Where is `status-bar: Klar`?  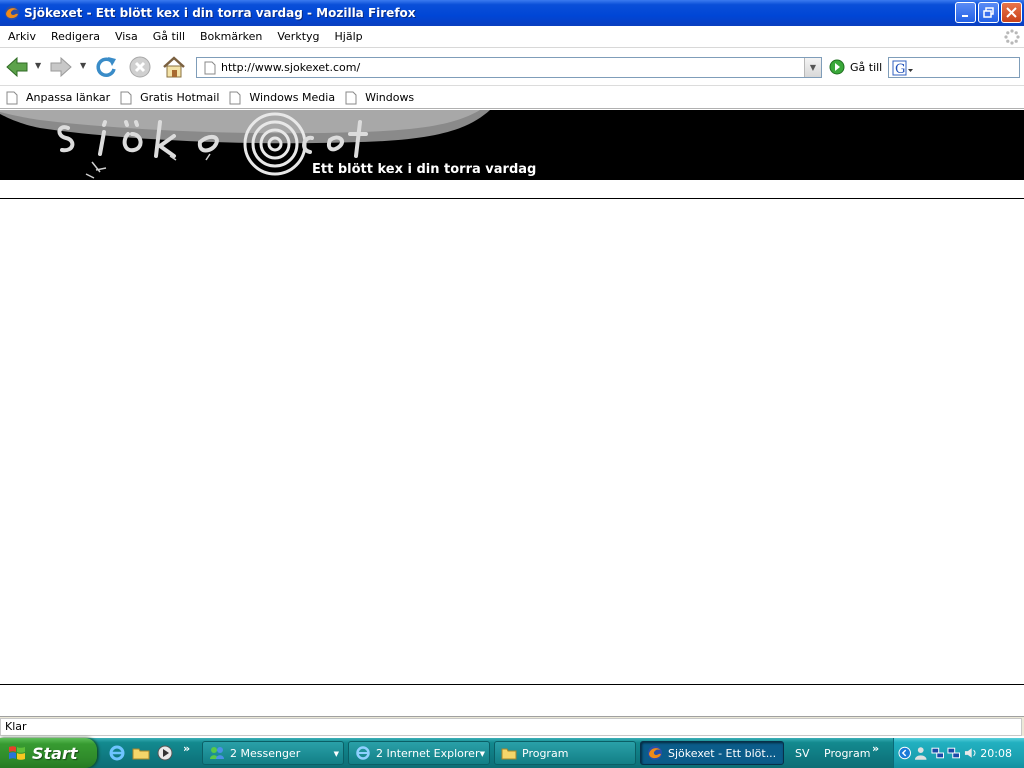
status-bar: Klar is located at coordinates (512, 726).